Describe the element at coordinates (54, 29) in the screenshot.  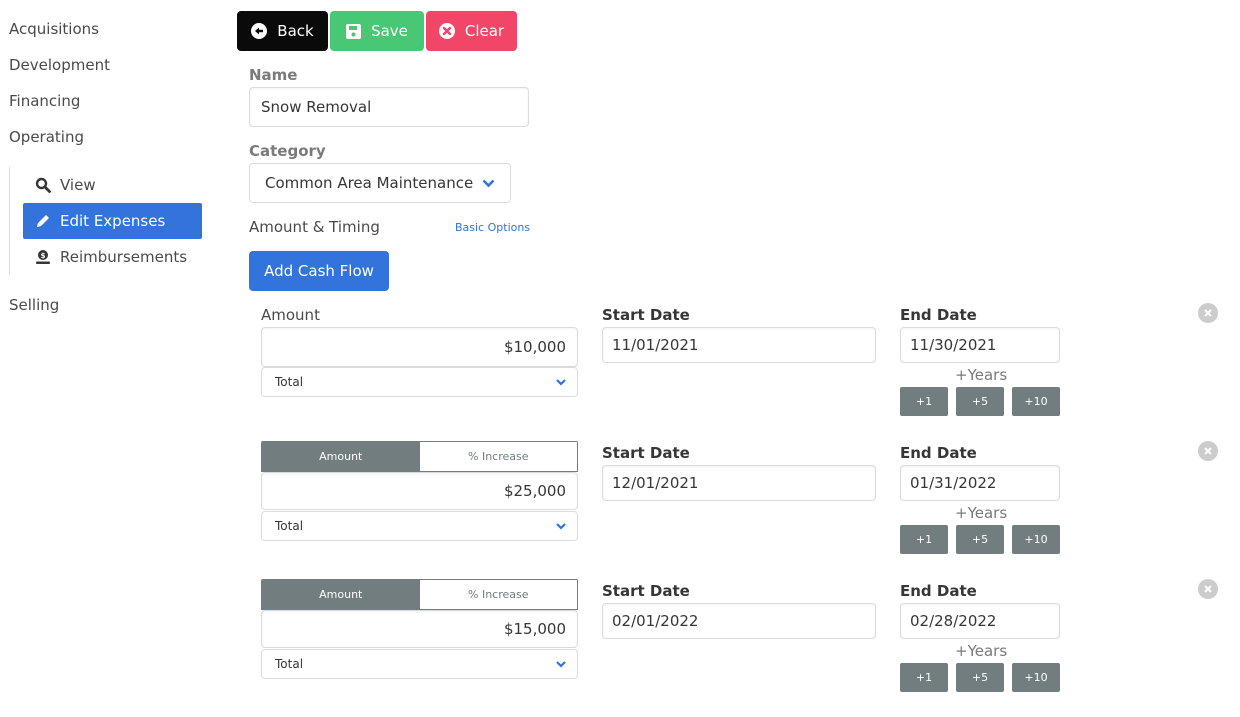
I see `sidebar-item-acquisitions: Acquisitions` at that location.